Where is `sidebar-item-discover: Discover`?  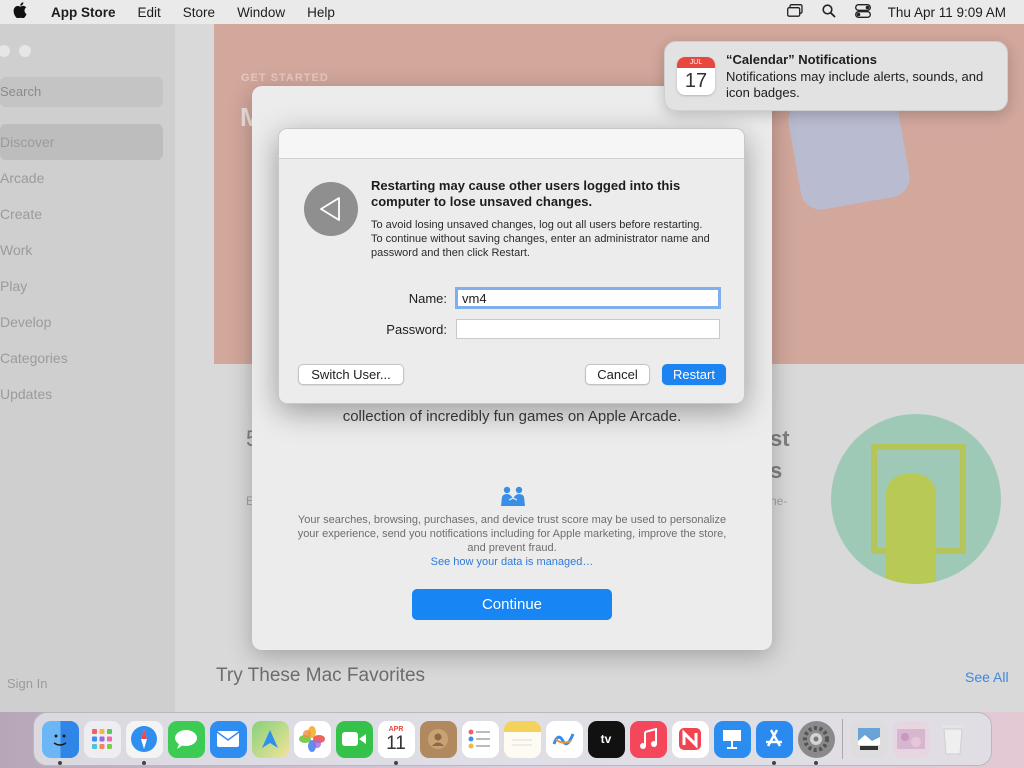 sidebar-item-discover: Discover is located at coordinates (81, 142).